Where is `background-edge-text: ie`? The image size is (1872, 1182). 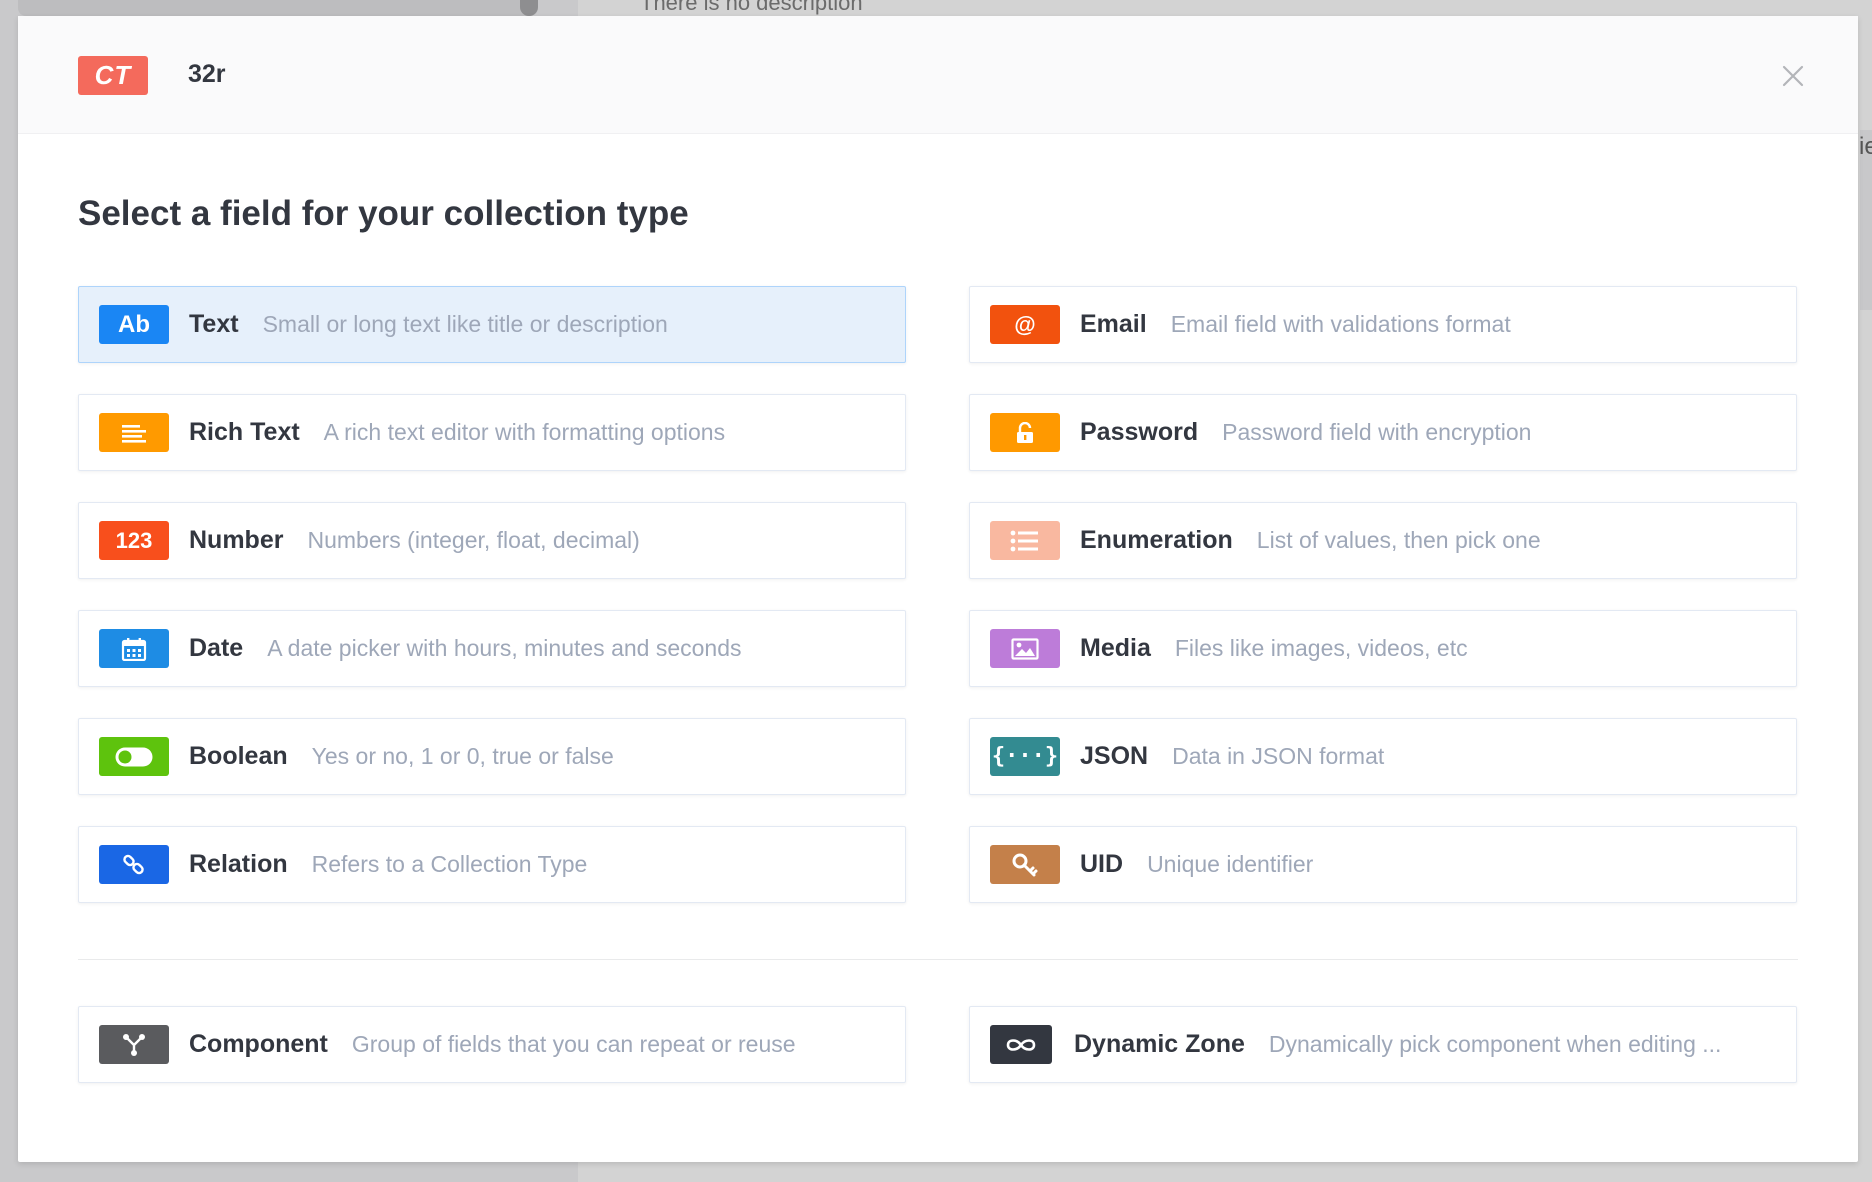 background-edge-text: ie is located at coordinates (1865, 146).